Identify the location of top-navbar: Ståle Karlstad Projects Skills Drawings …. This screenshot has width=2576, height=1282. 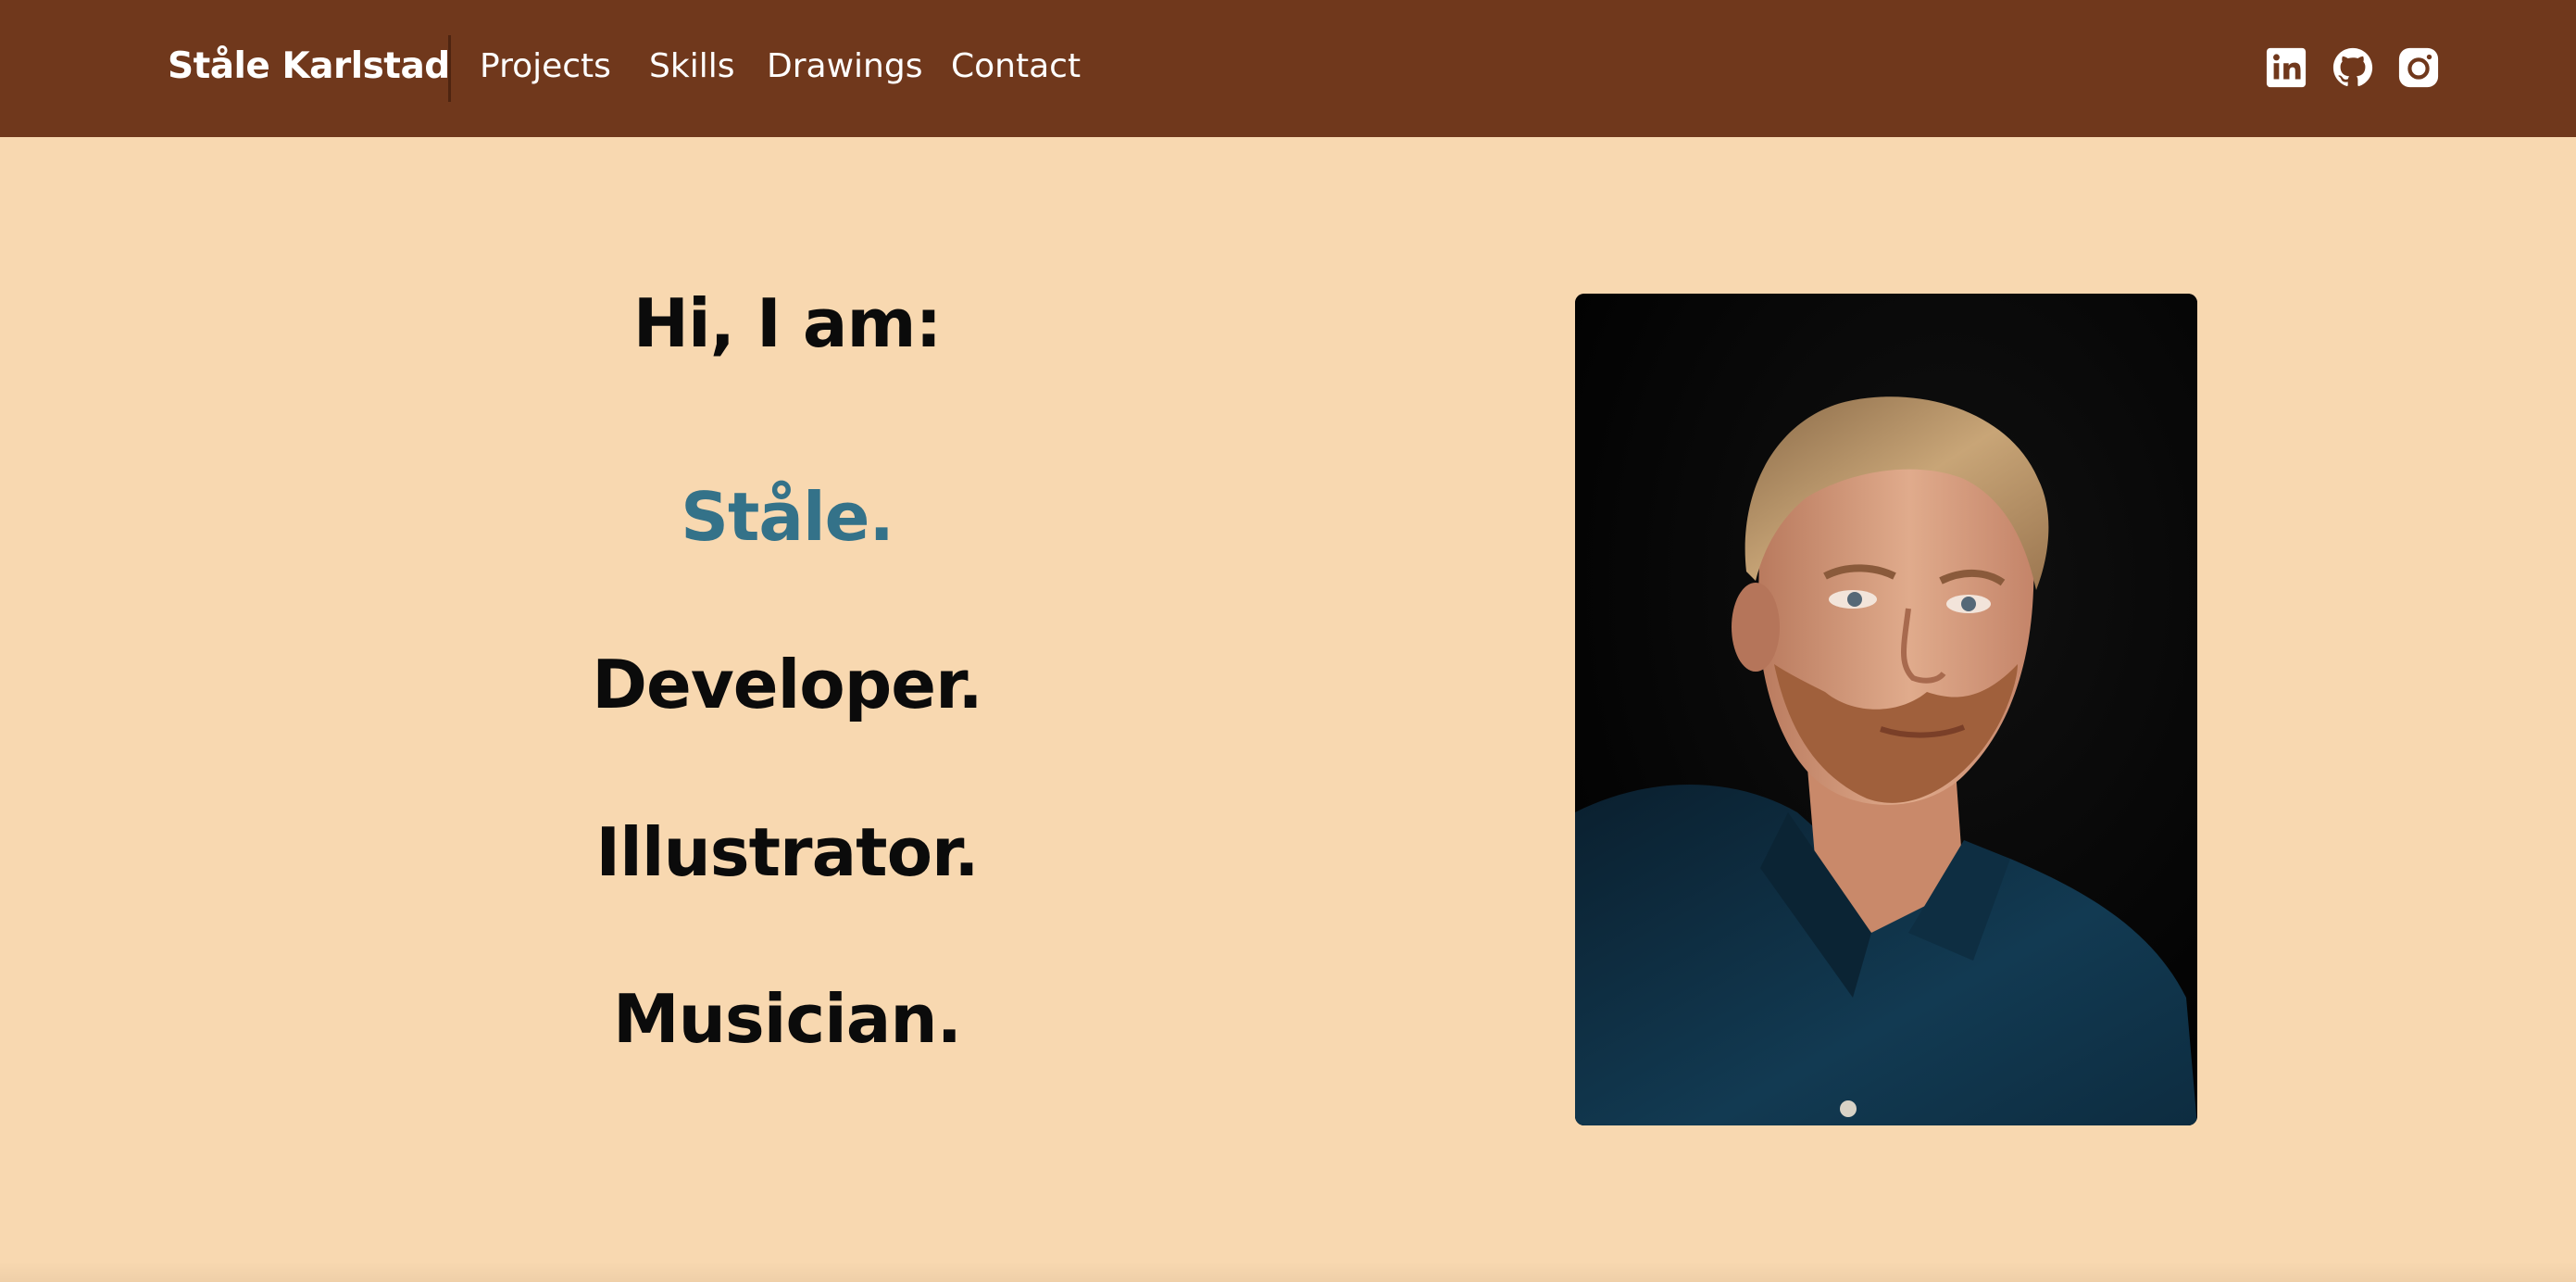
(1288, 68).